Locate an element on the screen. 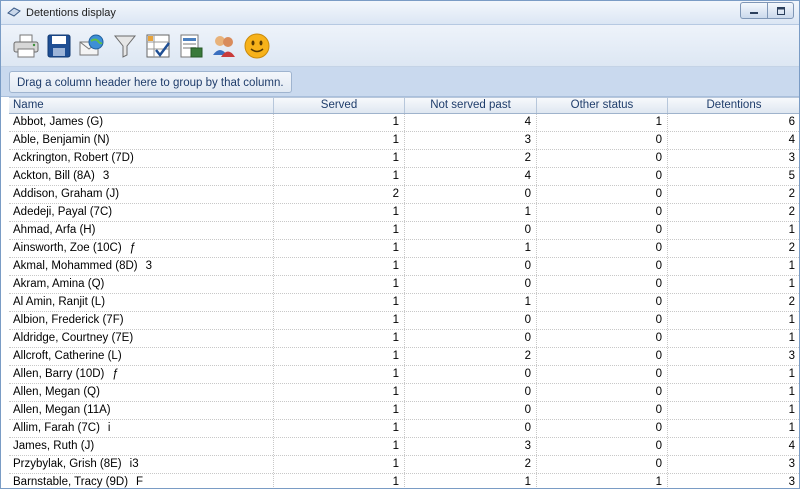 This screenshot has height=489, width=800. maximize-button is located at coordinates (780, 10).